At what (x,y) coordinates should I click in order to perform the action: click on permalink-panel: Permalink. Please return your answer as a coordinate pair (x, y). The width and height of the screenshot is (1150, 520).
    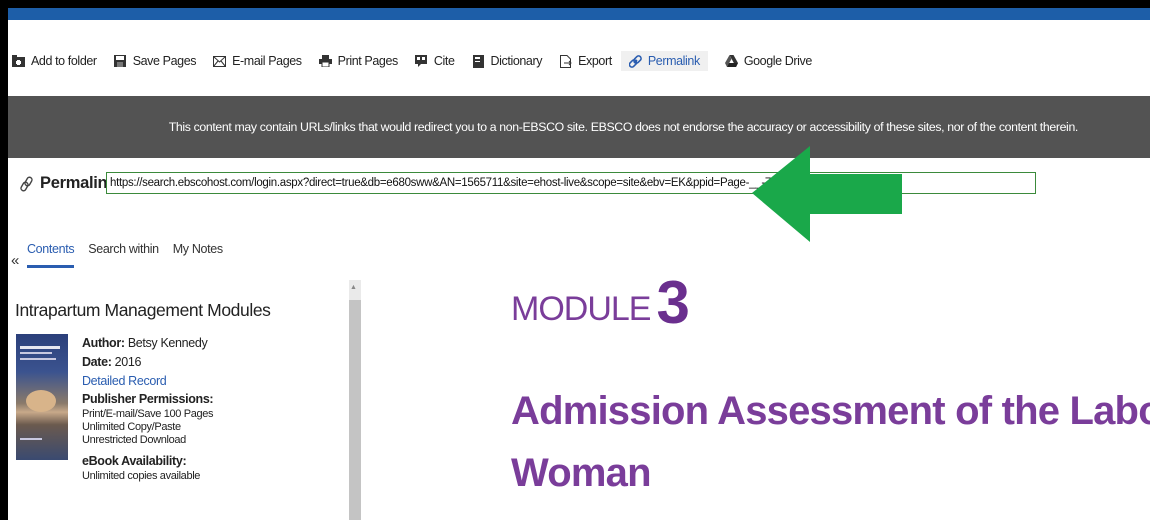
    Looking at the image, I should click on (579, 194).